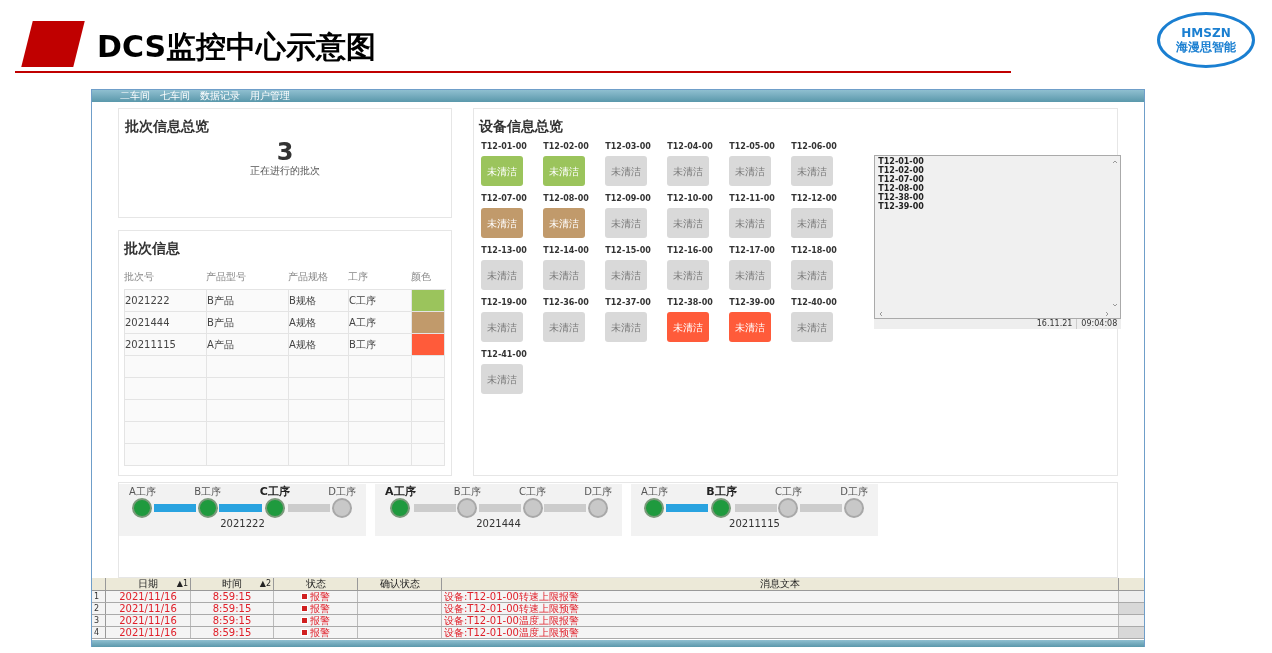 The width and height of the screenshot is (1272, 653). What do you see at coordinates (752, 147) in the screenshot?
I see `device-id: T12-05-00` at bounding box center [752, 147].